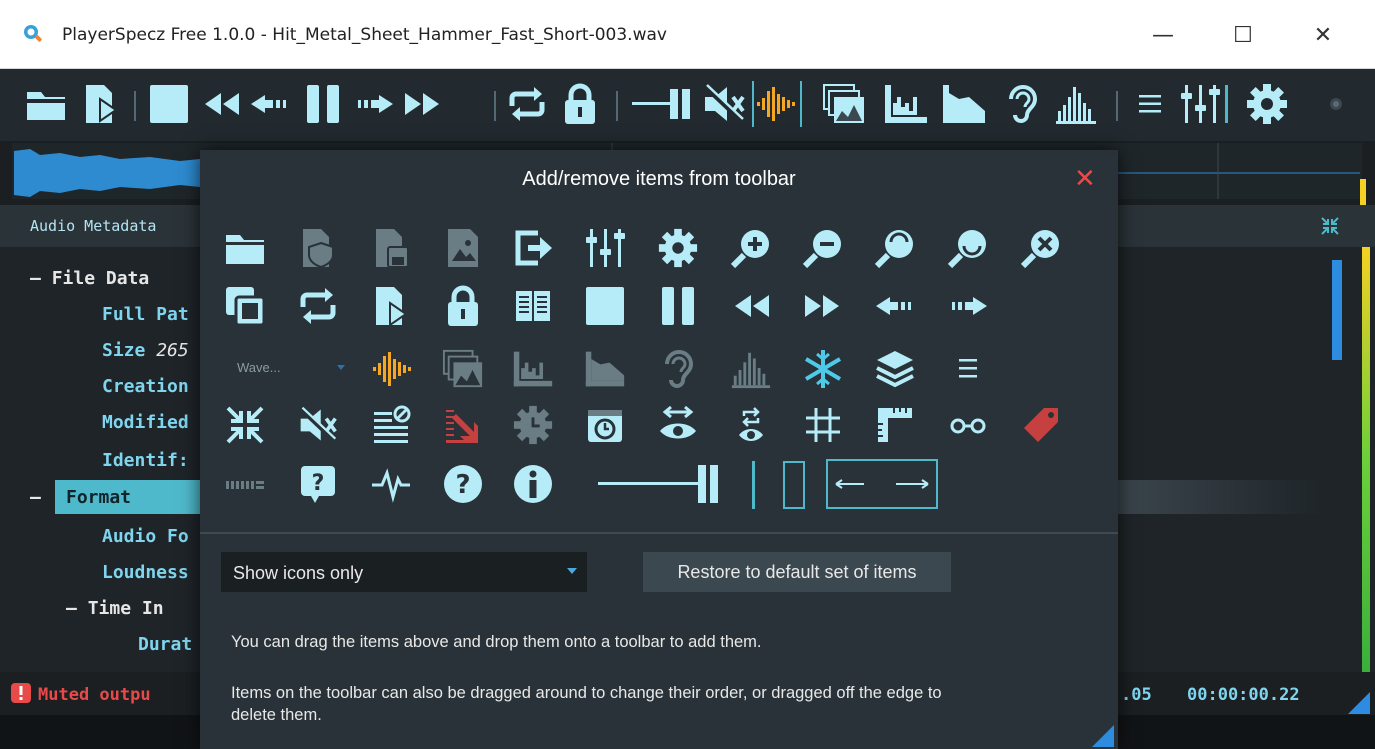 The image size is (1375, 749). Describe the element at coordinates (1323, 35) in the screenshot. I see `close-window-button: ✕` at that location.